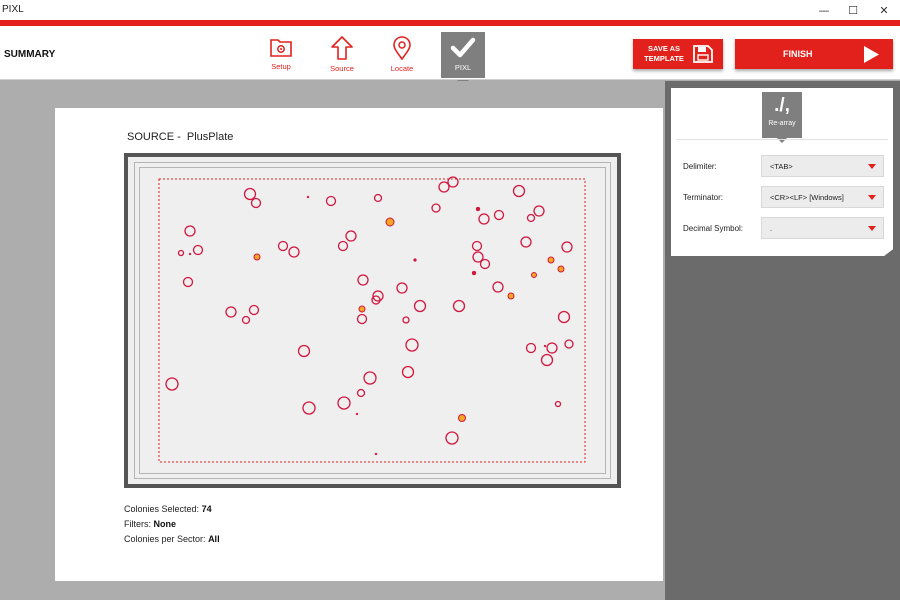  I want to click on step-pixl: PIXL, so click(463, 55).